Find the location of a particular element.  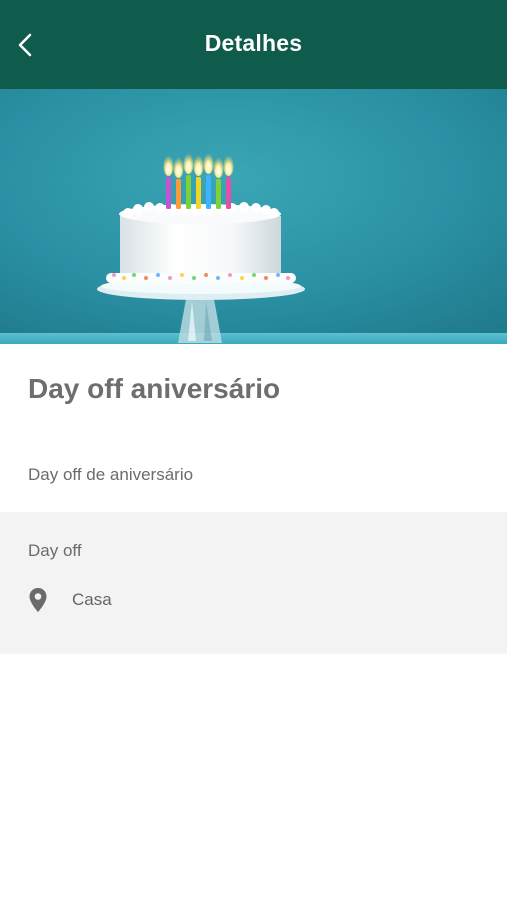

event-title: Day off aniversário is located at coordinates (154, 388).